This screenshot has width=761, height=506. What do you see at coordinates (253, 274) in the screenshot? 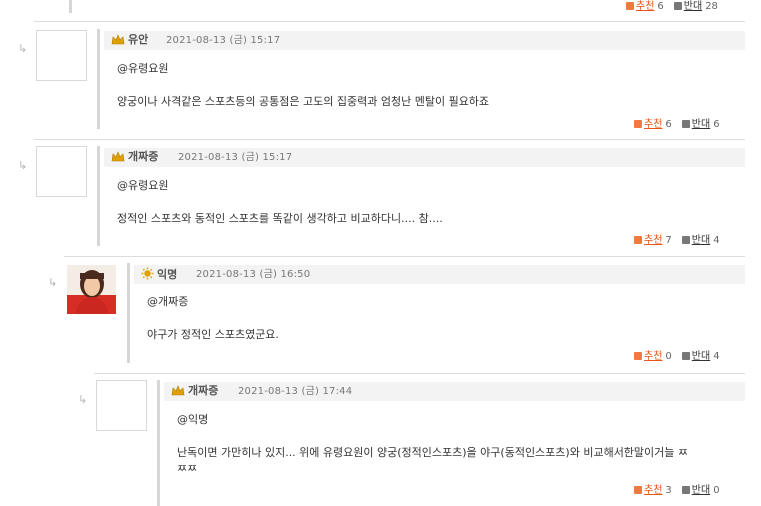
I see `comment-date: 2021-08-13 (금) 16:50` at bounding box center [253, 274].